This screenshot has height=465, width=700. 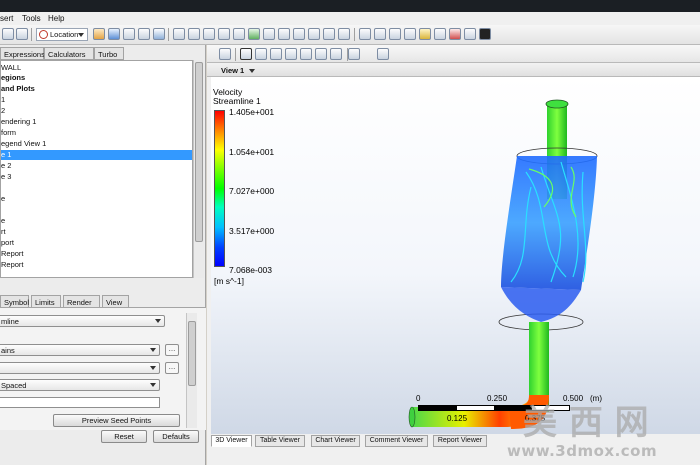 What do you see at coordinates (22, 53) in the screenshot?
I see `tab-expressions: Expressions` at bounding box center [22, 53].